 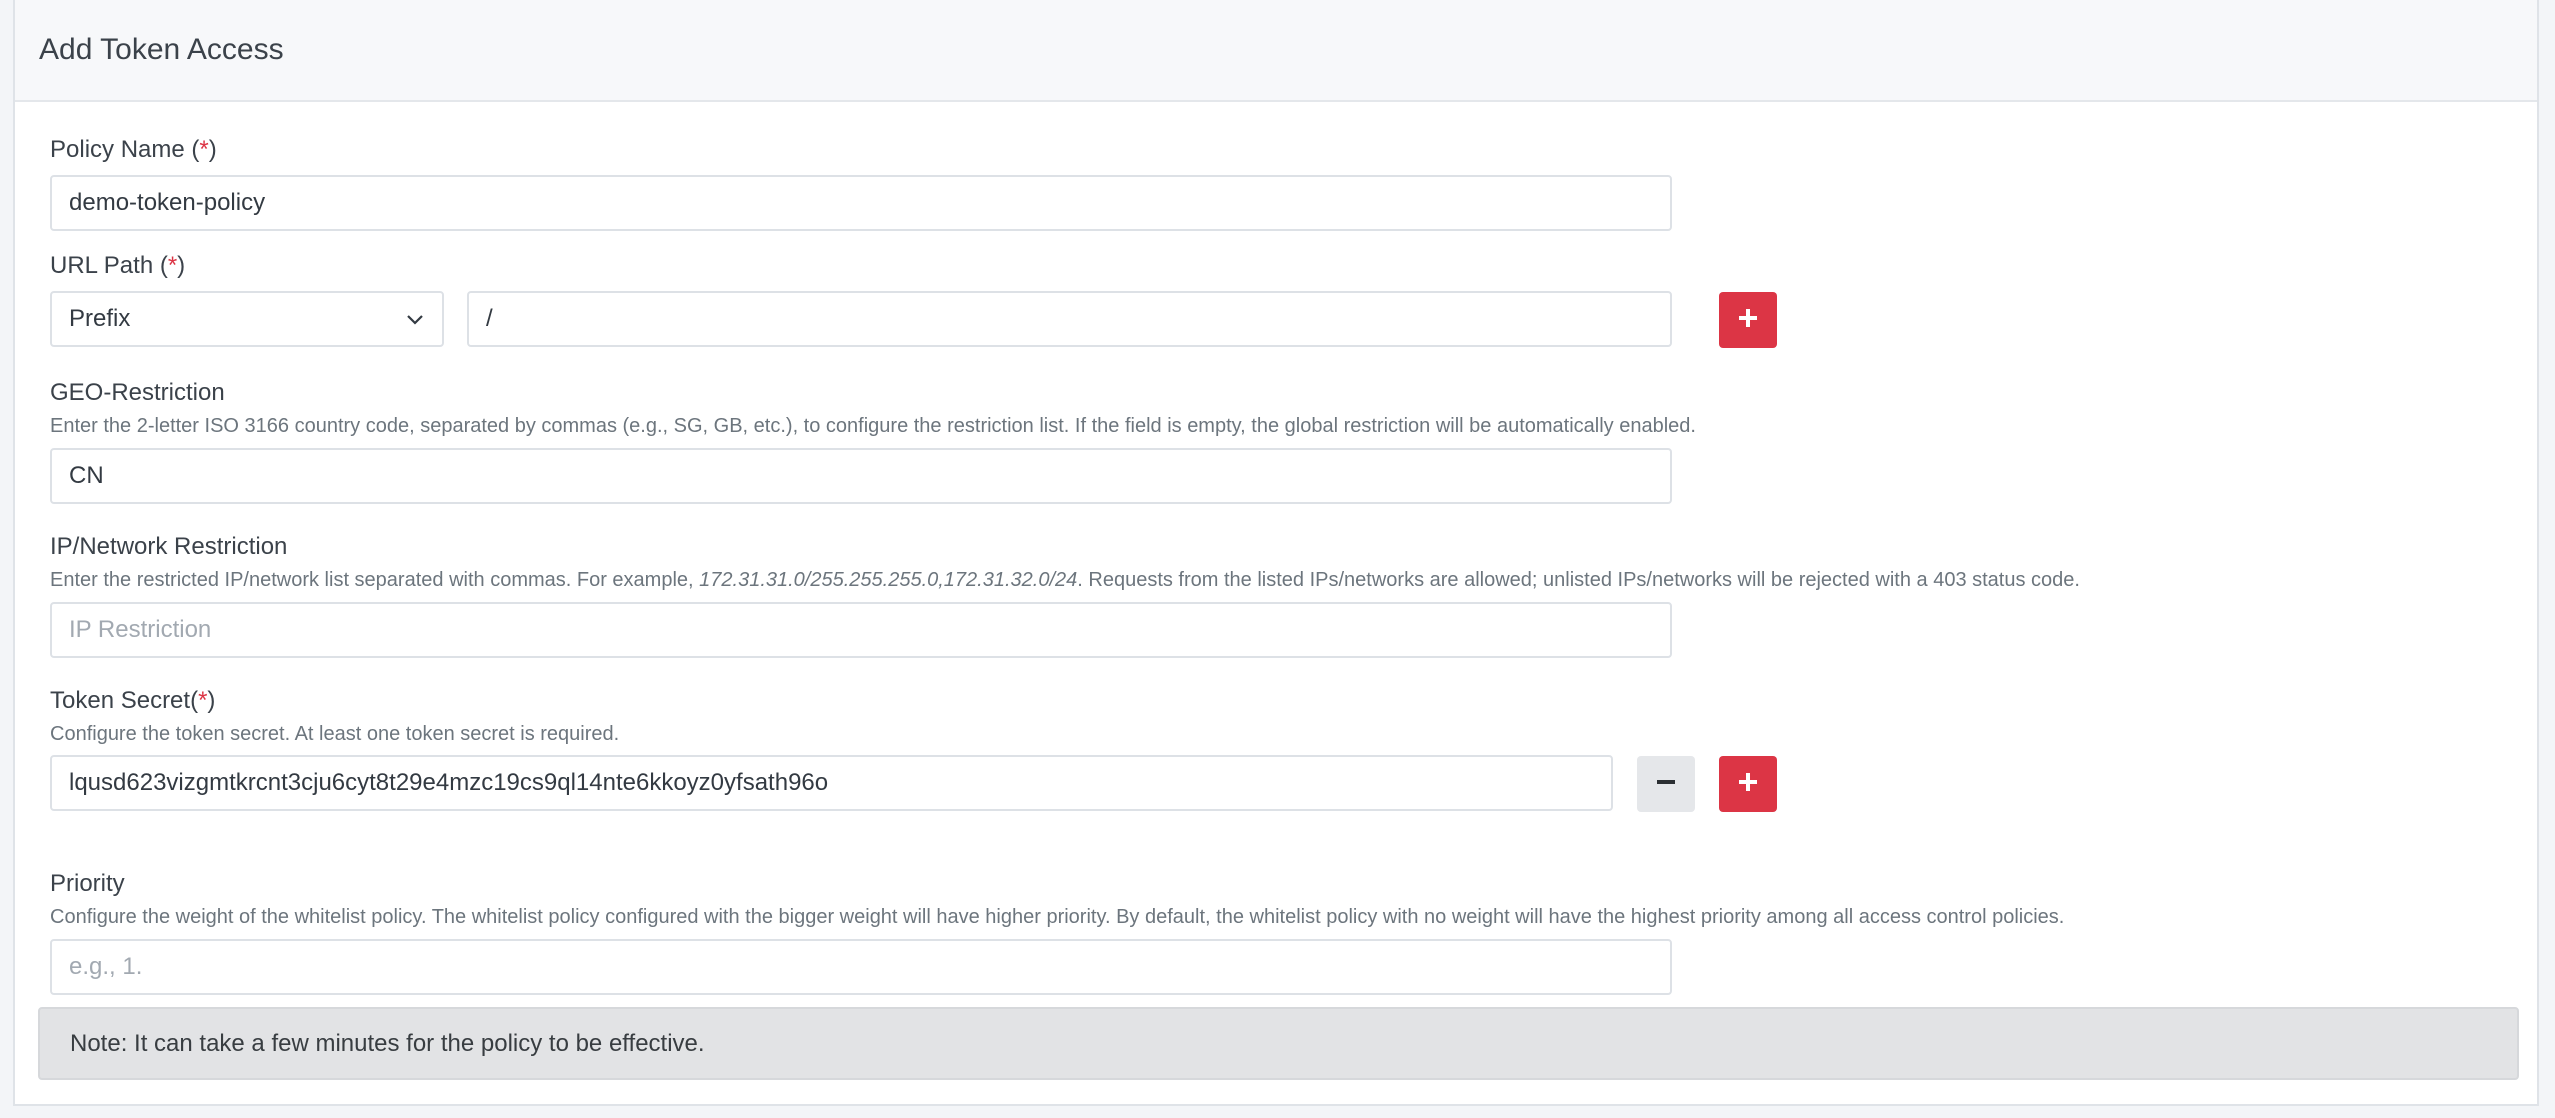 What do you see at coordinates (861, 630) in the screenshot?
I see `ip-restriction-input` at bounding box center [861, 630].